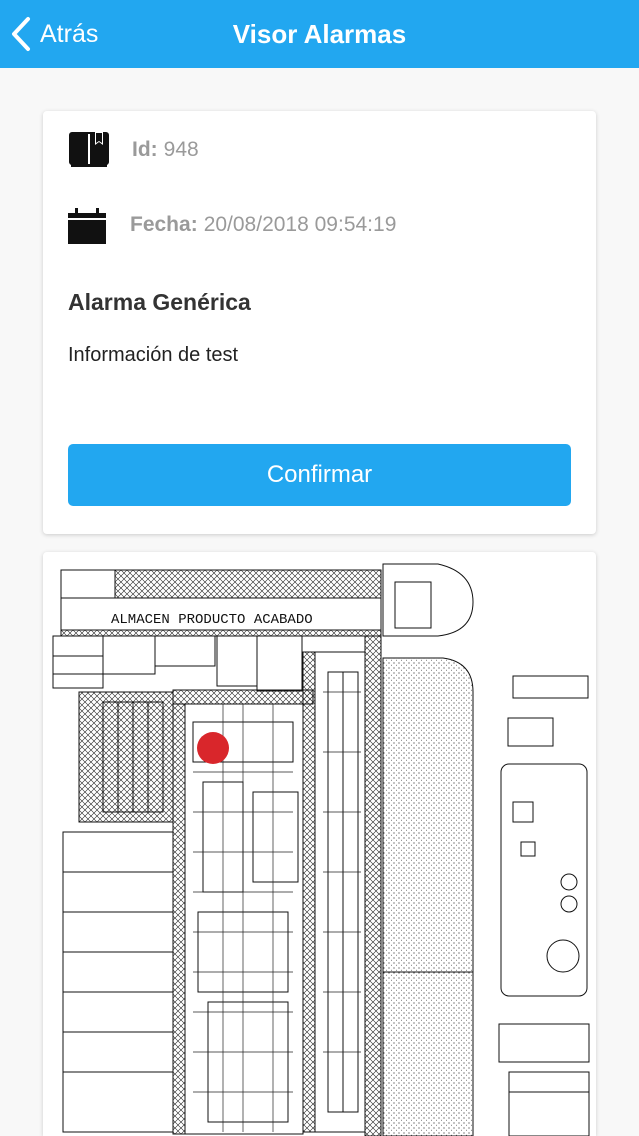 This screenshot has height=1136, width=639. I want to click on alarm-info: Información de test, so click(153, 355).